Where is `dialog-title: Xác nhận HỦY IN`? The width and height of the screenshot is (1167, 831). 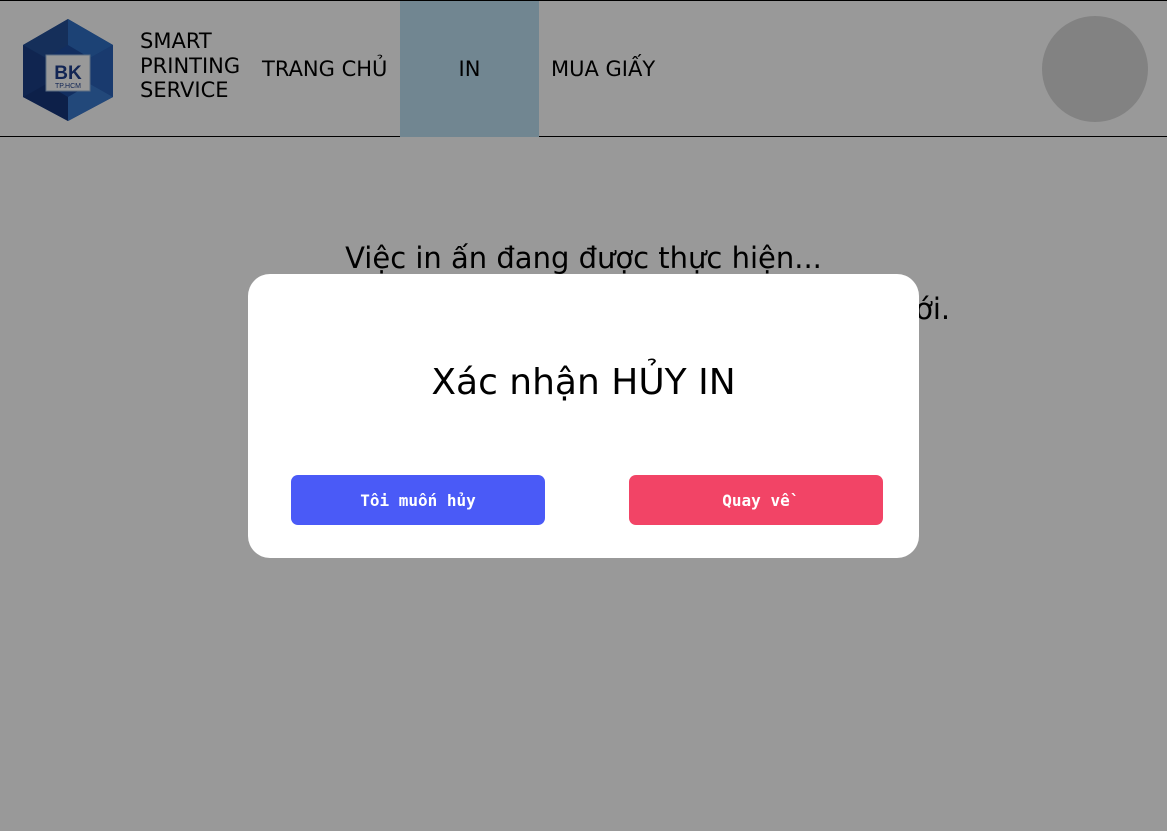
dialog-title: Xác nhận HỦY IN is located at coordinates (583, 382).